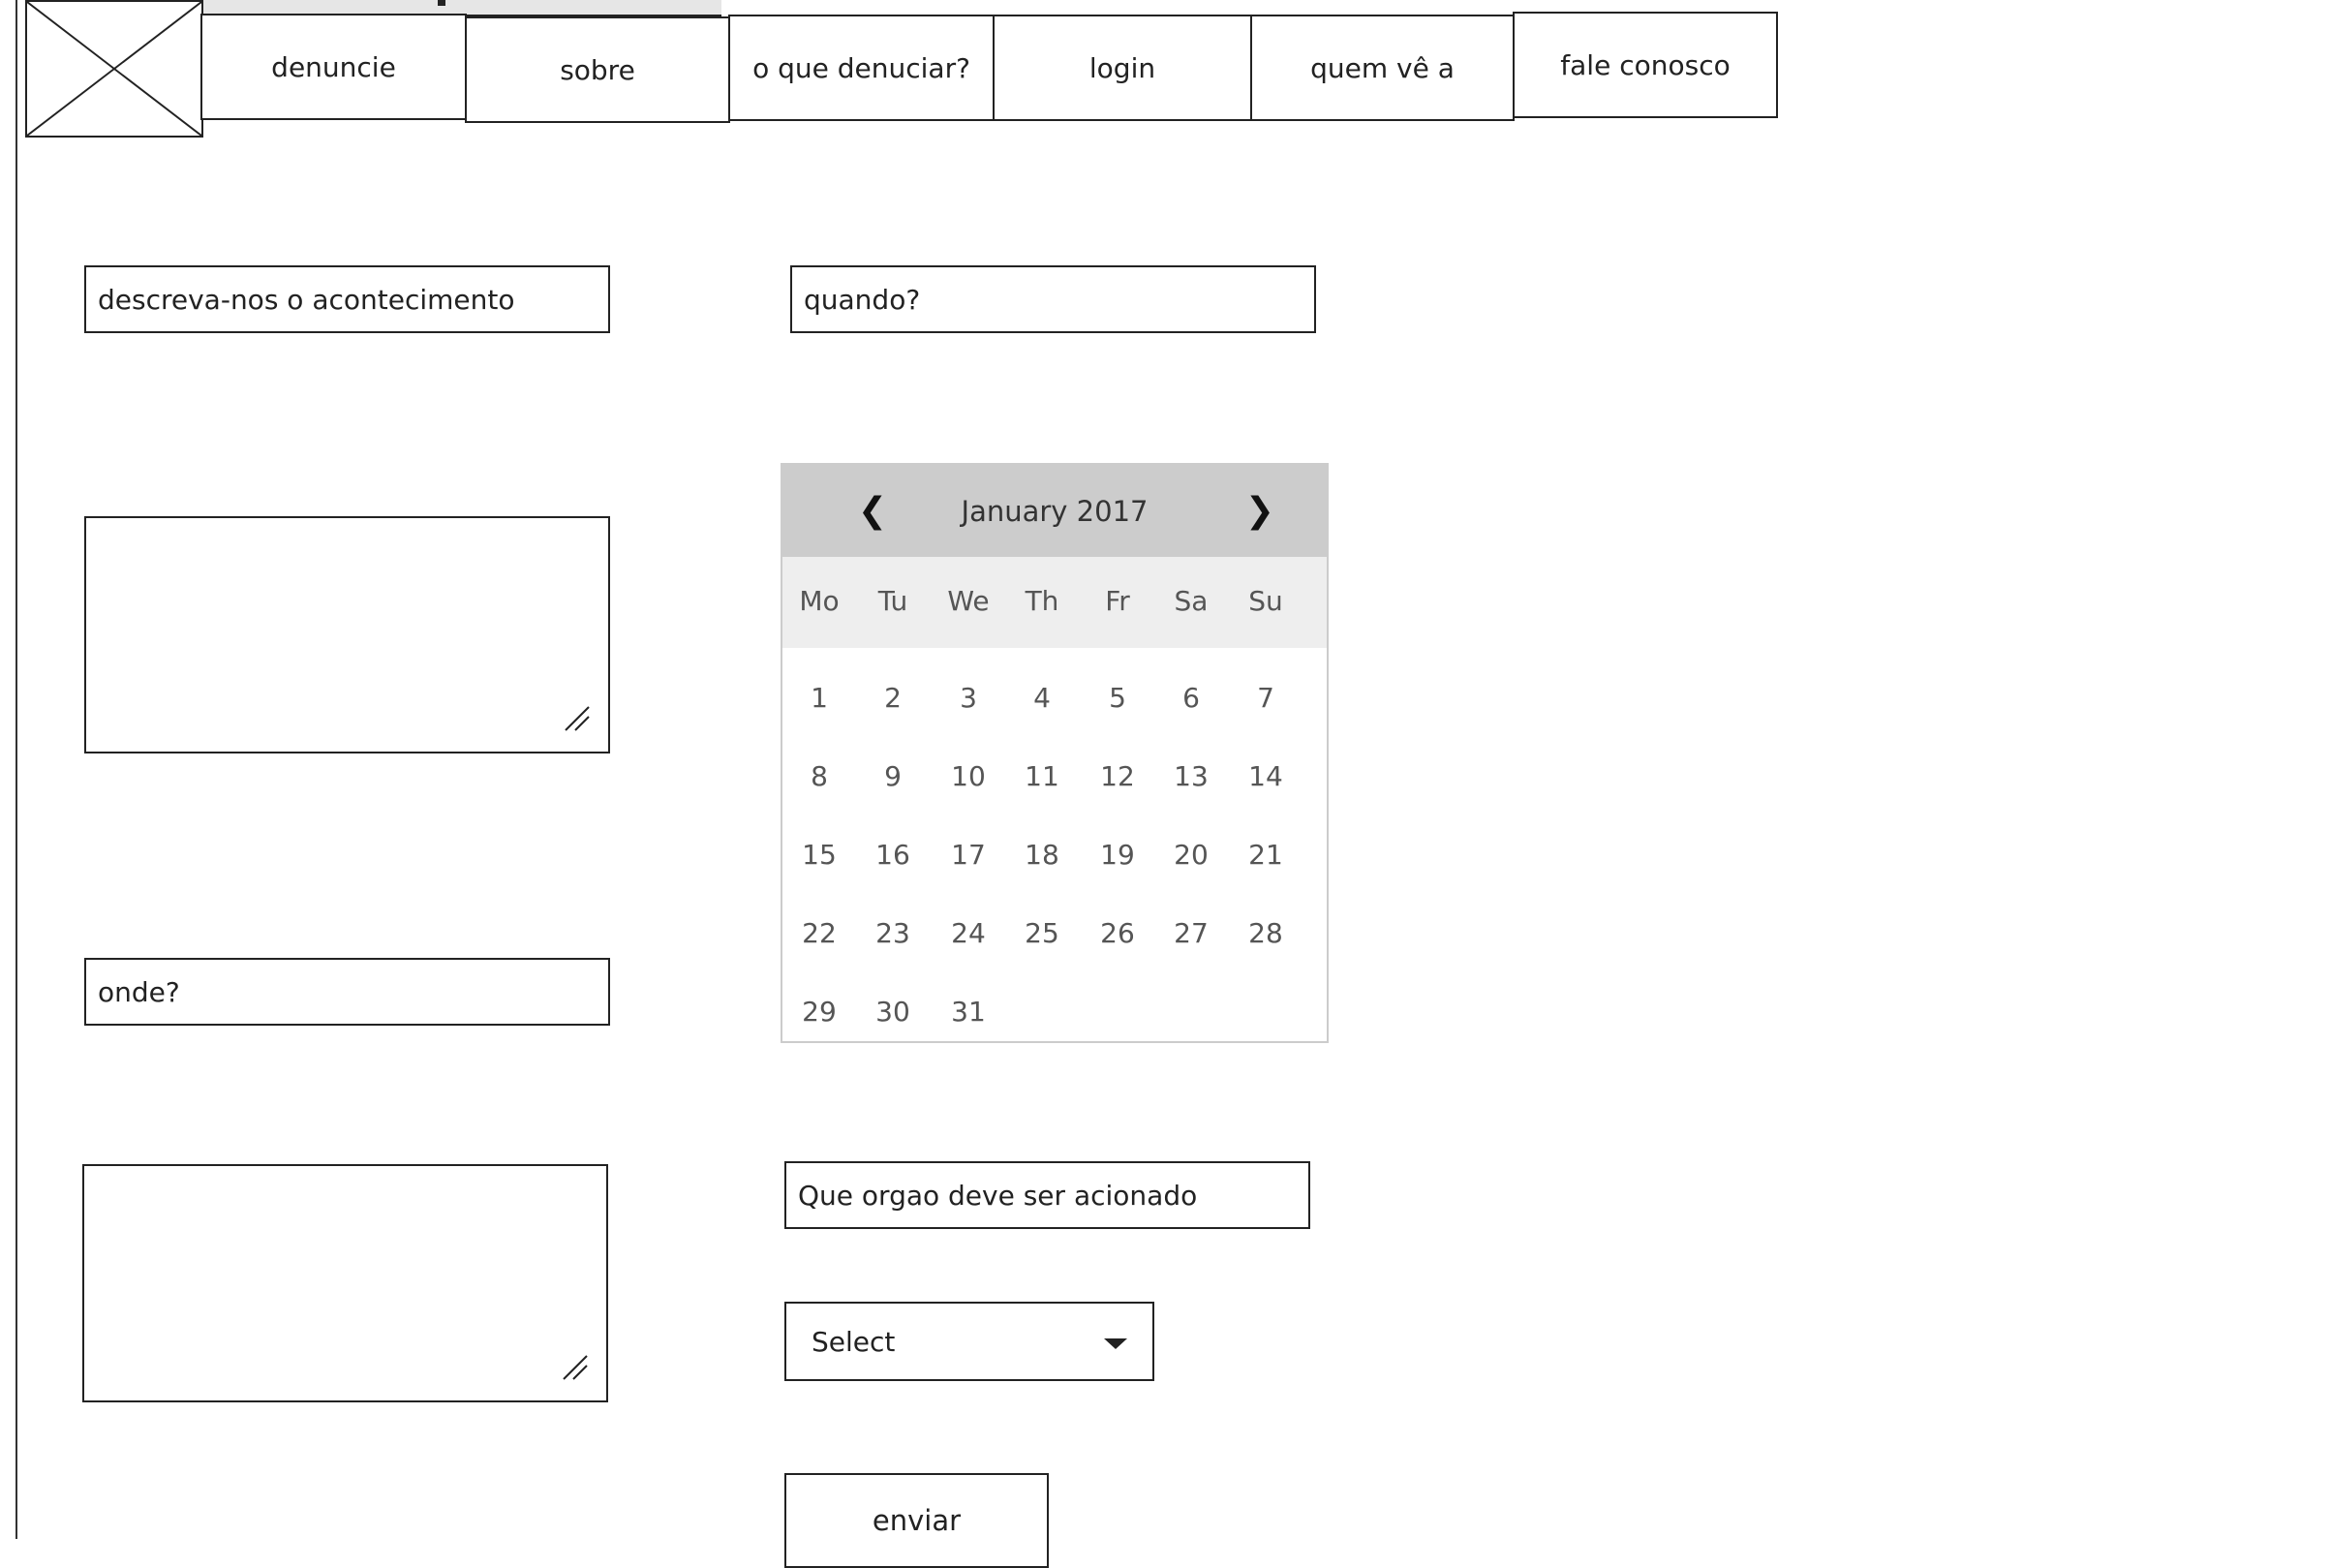  Describe the element at coordinates (1042, 601) in the screenshot. I see `weekday-label: Th` at that location.